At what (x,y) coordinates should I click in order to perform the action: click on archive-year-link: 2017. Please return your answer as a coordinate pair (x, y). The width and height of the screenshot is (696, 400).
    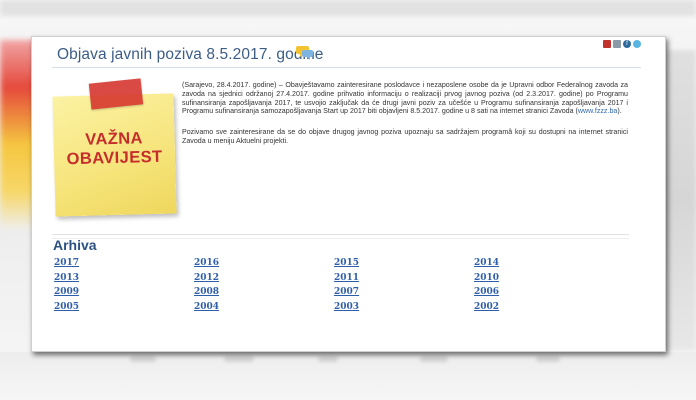
    Looking at the image, I should click on (124, 264).